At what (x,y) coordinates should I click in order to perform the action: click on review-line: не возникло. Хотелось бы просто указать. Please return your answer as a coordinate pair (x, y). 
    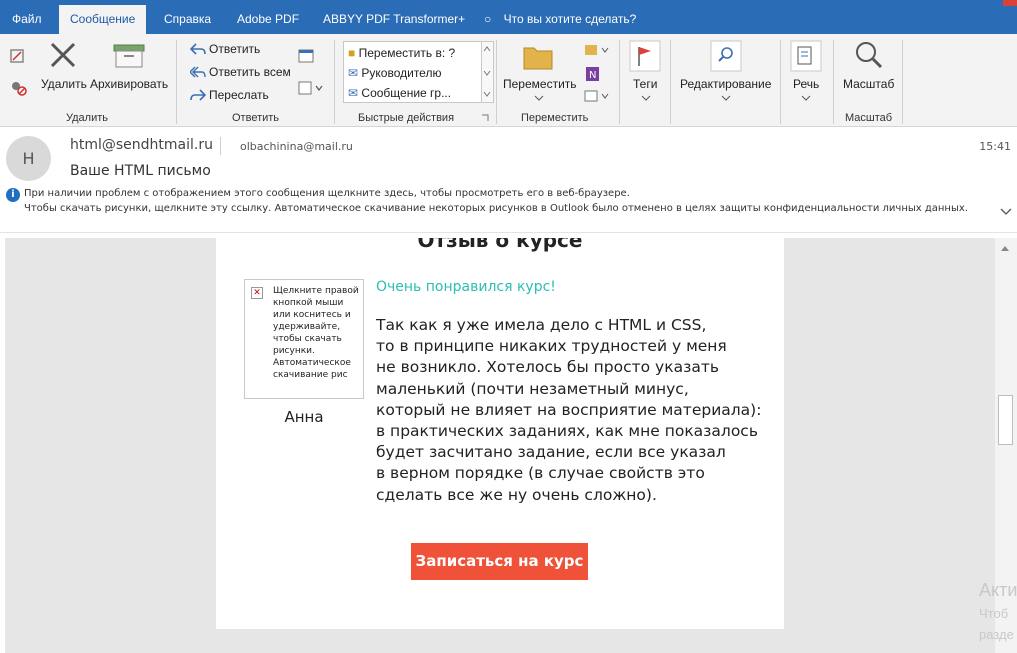
    Looking at the image, I should click on (547, 367).